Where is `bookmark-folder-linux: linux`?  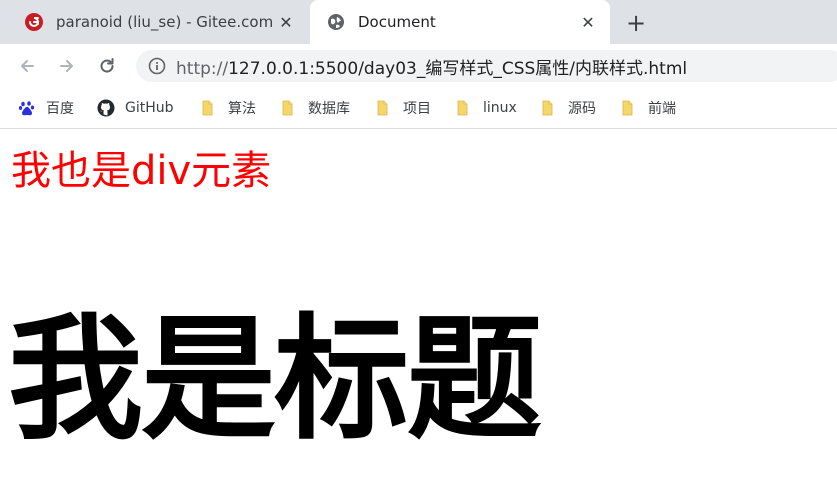
bookmark-folder-linux: linux is located at coordinates (486, 108).